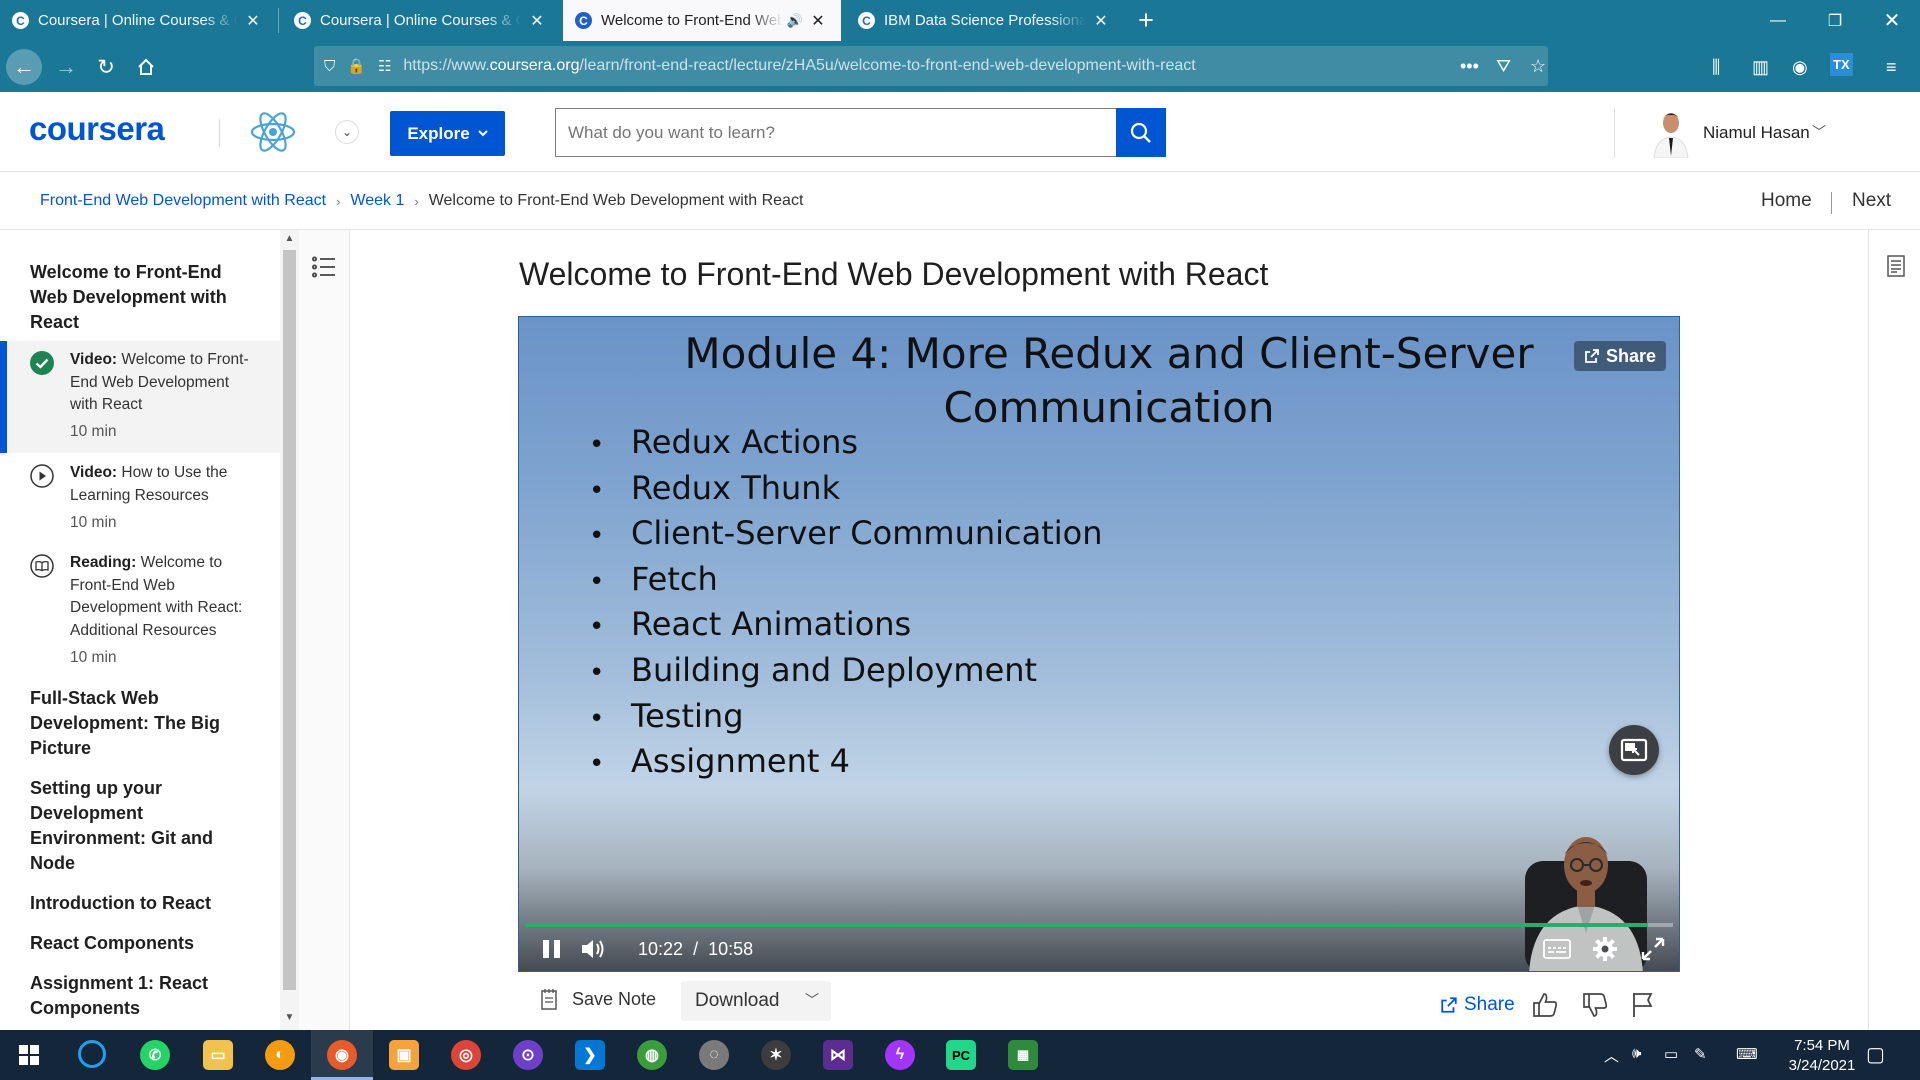 The image size is (1920, 1080). What do you see at coordinates (92, 1054) in the screenshot?
I see `sync-app-icon` at bounding box center [92, 1054].